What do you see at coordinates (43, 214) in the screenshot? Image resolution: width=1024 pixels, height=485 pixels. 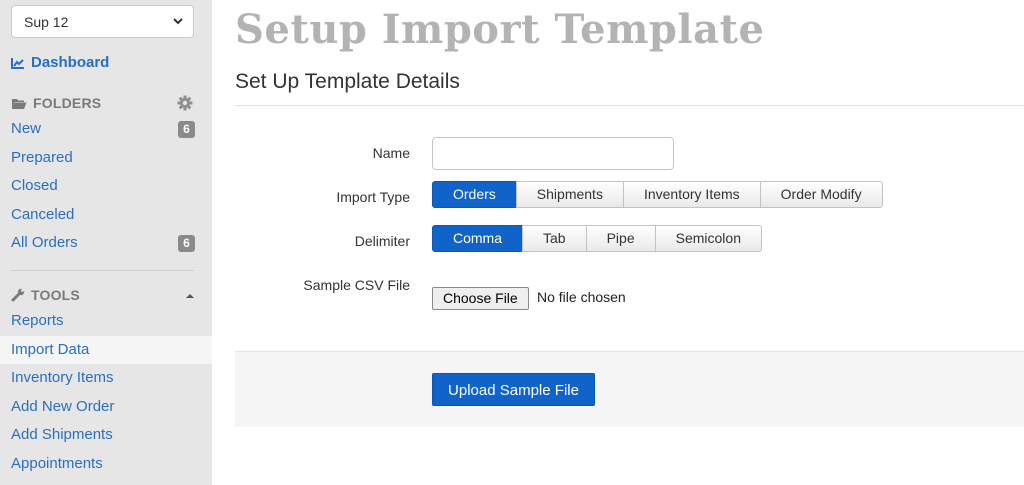 I see `sidebar-item-label: Canceled` at bounding box center [43, 214].